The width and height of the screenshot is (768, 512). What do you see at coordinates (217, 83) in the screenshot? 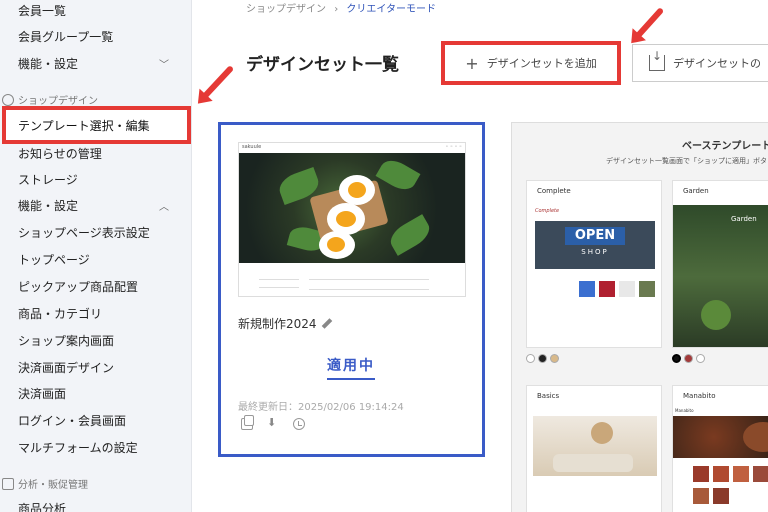
I see `annotation-arrow-sidebar` at bounding box center [217, 83].